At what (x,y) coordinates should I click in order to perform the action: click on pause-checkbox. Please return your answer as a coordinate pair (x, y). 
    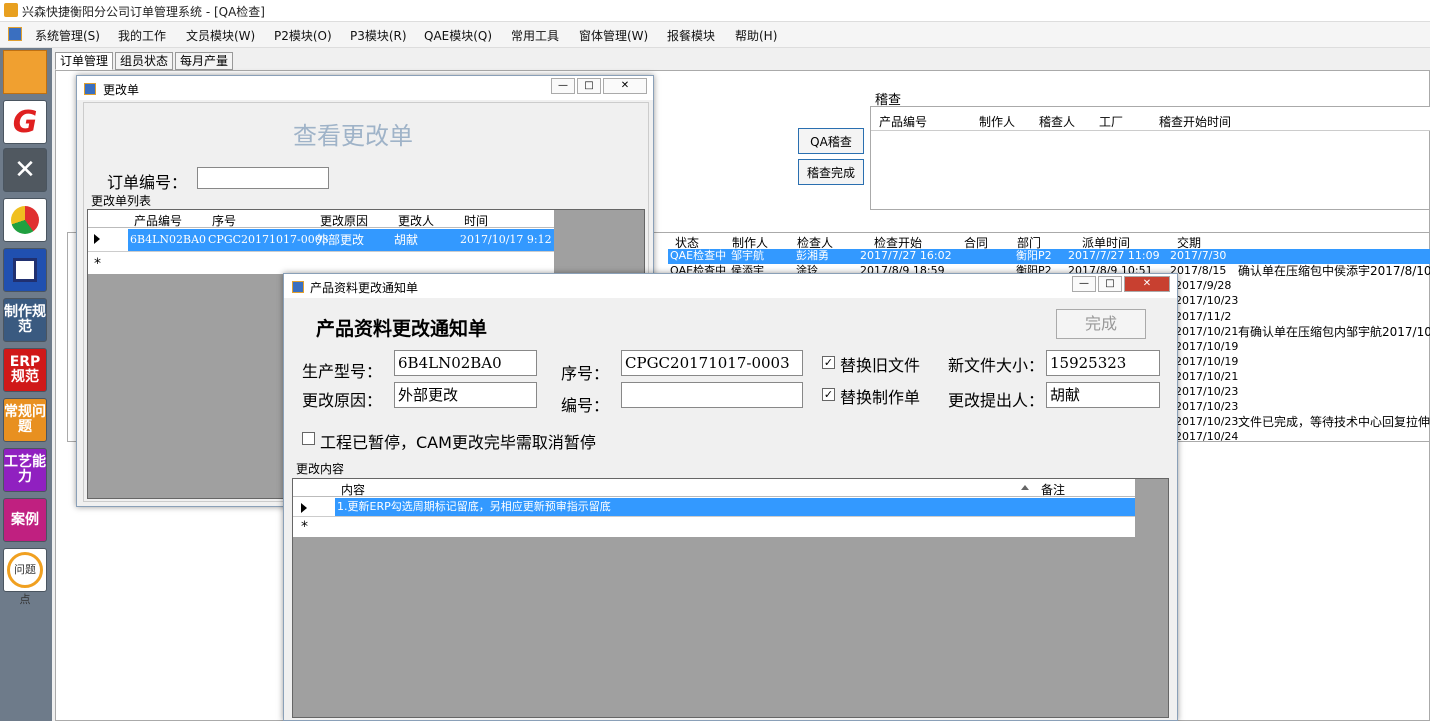
    Looking at the image, I should click on (308, 438).